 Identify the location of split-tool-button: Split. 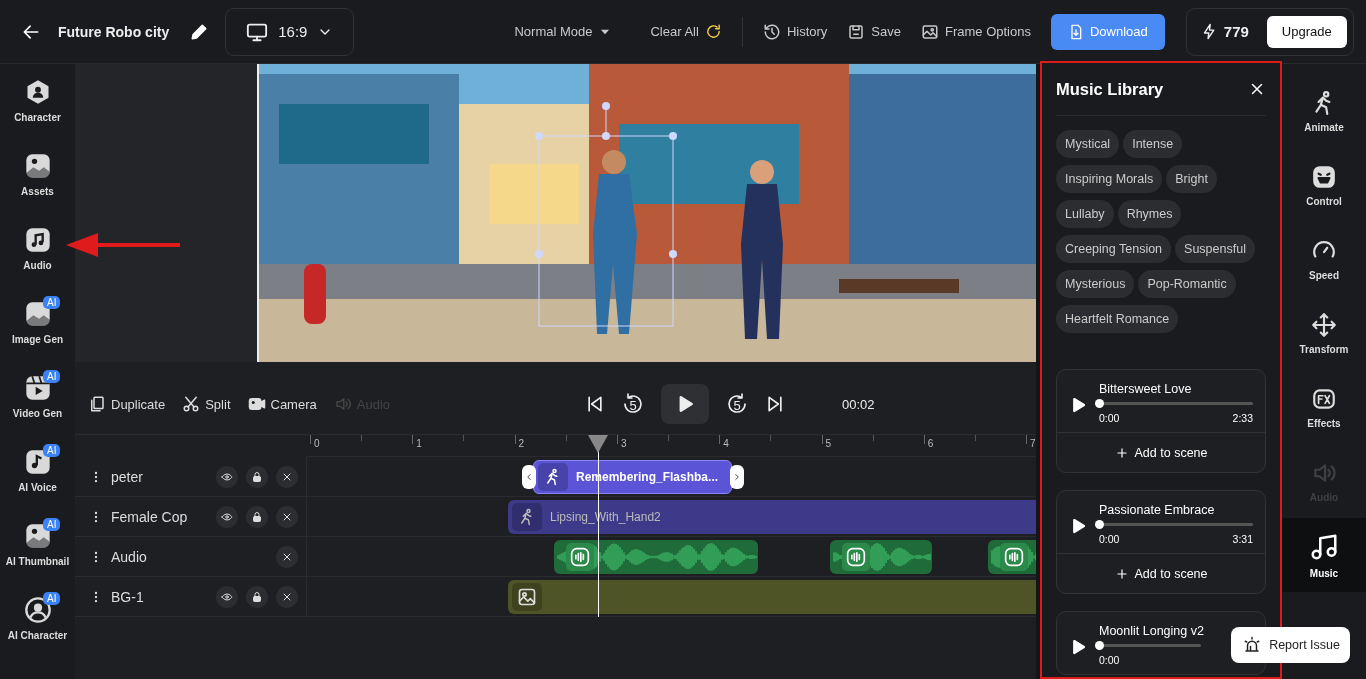
(206, 404).